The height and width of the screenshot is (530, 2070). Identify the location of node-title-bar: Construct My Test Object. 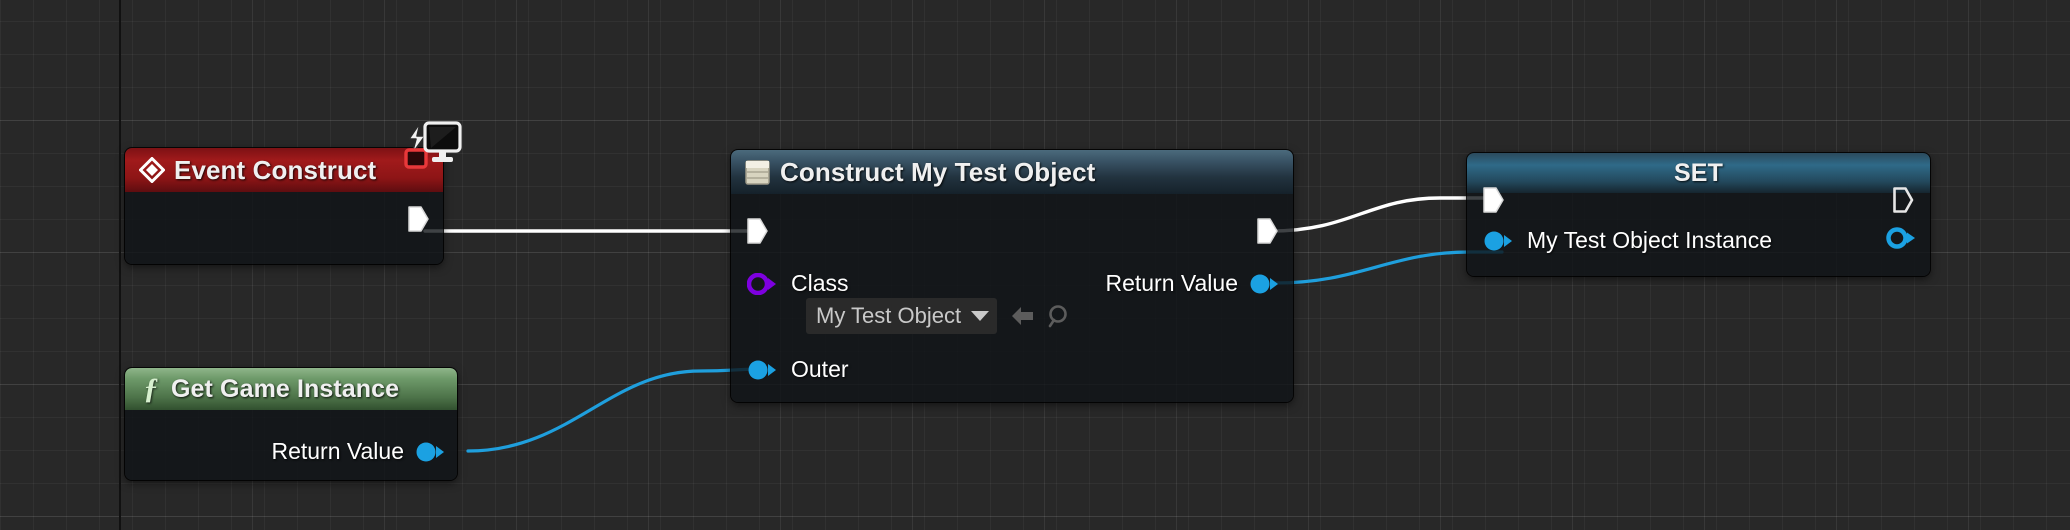
(1012, 172).